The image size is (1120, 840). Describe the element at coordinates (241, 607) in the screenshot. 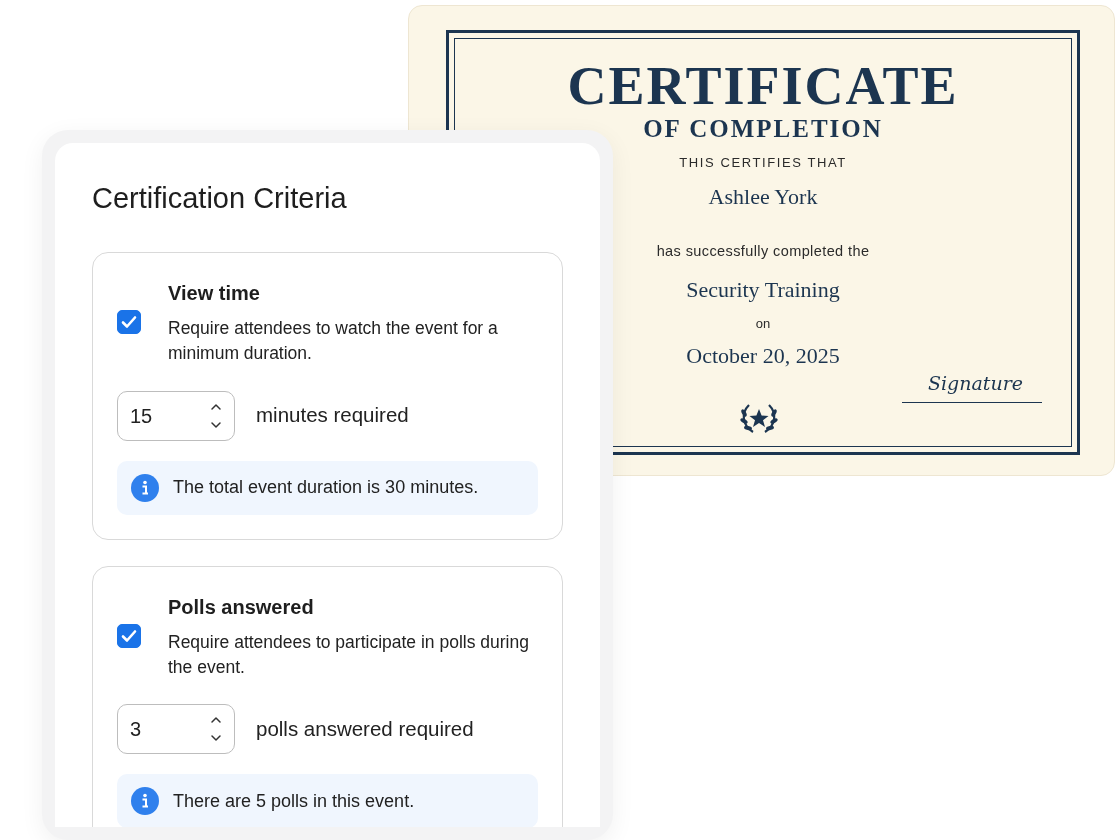

I see `criterion-title: Polls answered` at that location.